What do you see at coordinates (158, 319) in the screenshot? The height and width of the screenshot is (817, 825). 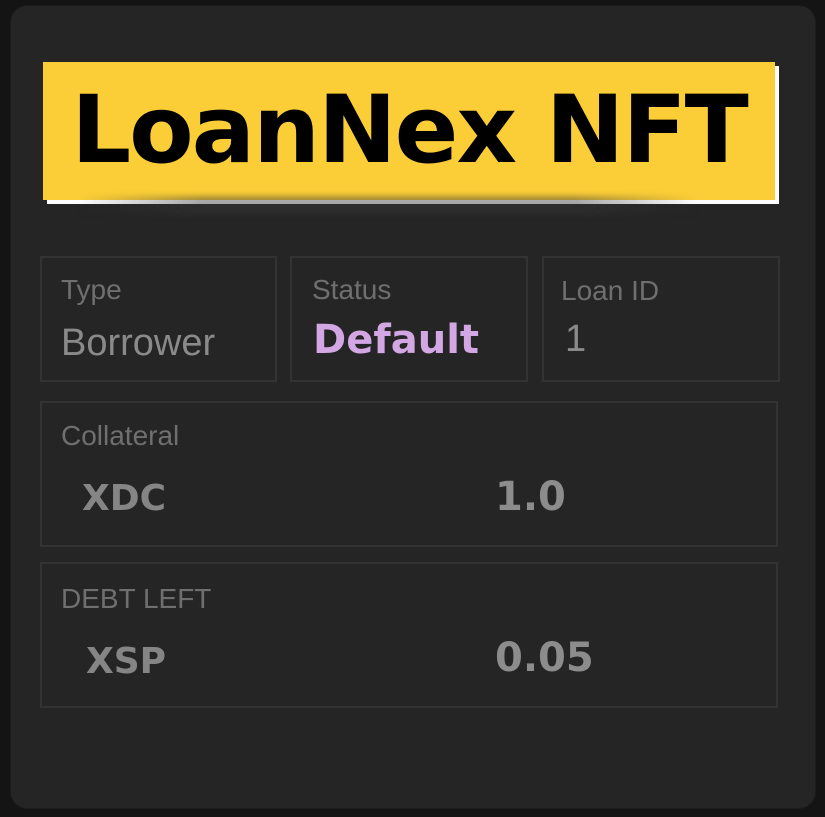 I see `type-box: Type Borrower` at bounding box center [158, 319].